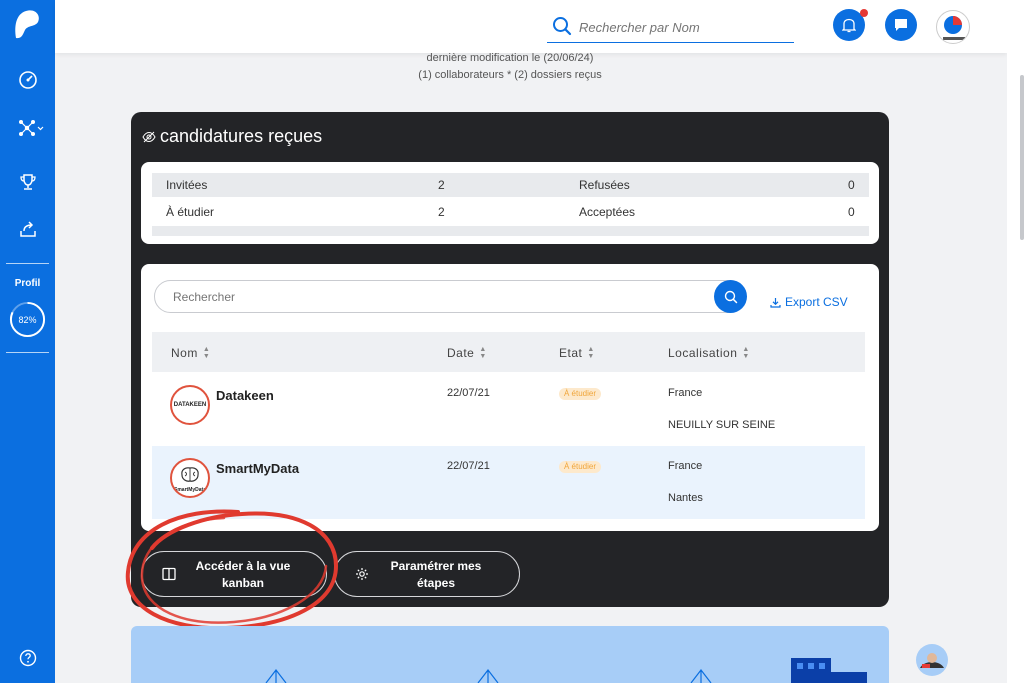  What do you see at coordinates (685, 498) in the screenshot?
I see `location-city: Nantes` at bounding box center [685, 498].